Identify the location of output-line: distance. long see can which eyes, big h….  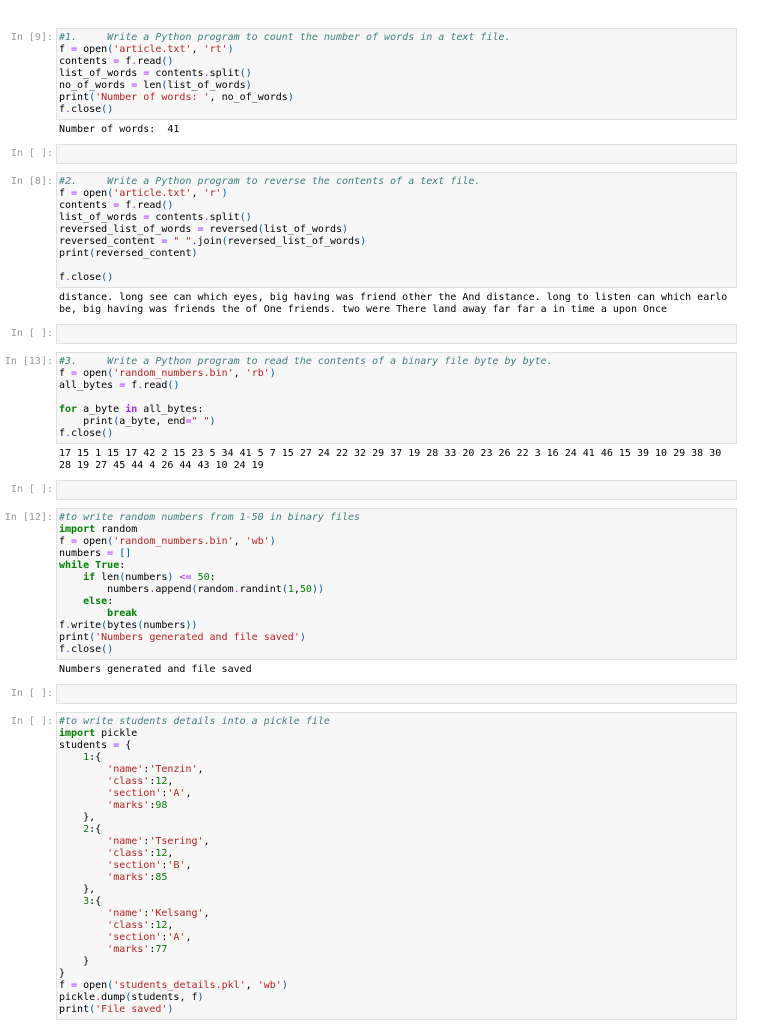
(393, 297).